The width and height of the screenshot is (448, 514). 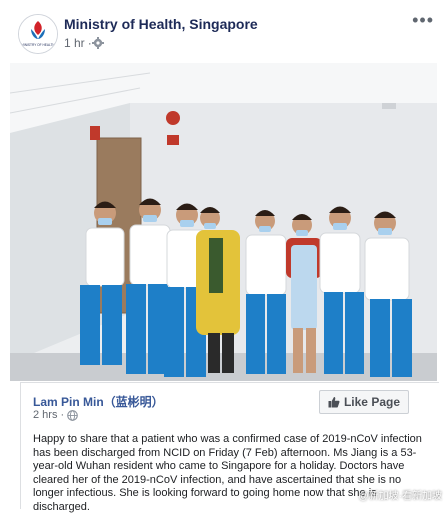 I want to click on post-meta: 1 hr ·, so click(x=79, y=43).